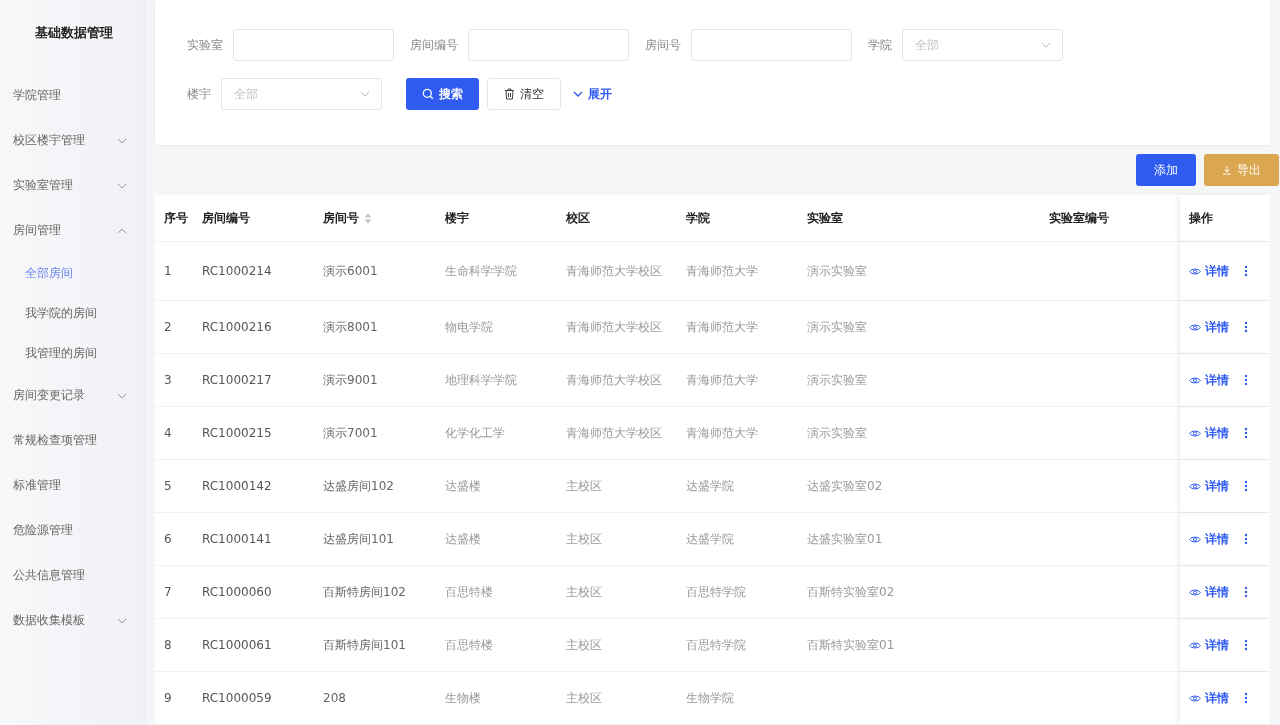  I want to click on column-header: 操作, so click(1225, 218).